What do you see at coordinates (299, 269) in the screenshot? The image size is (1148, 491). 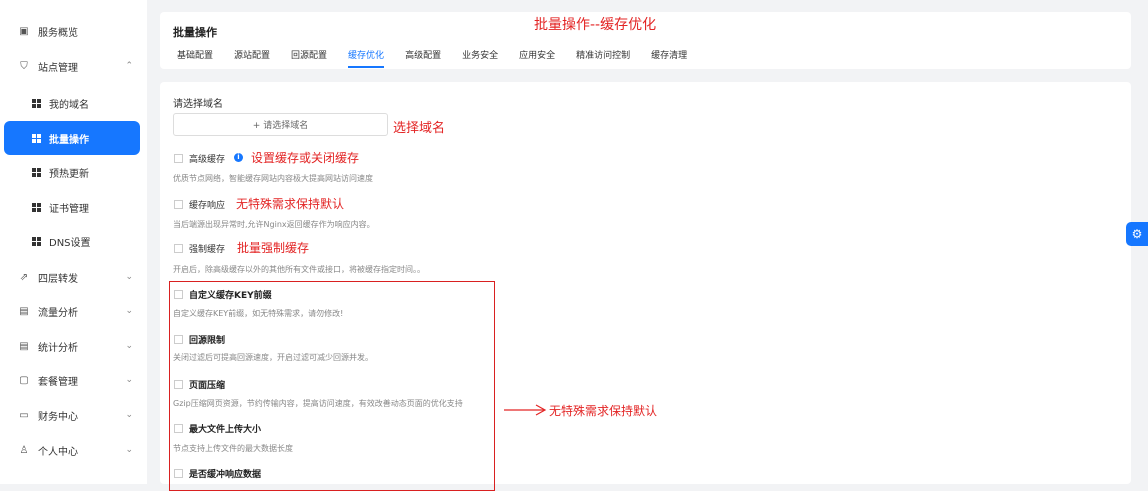 I see `force-cache-desc: 开启后，除高级缓存以外的其他所有文件或接口，将被缓存指定时间。。` at bounding box center [299, 269].